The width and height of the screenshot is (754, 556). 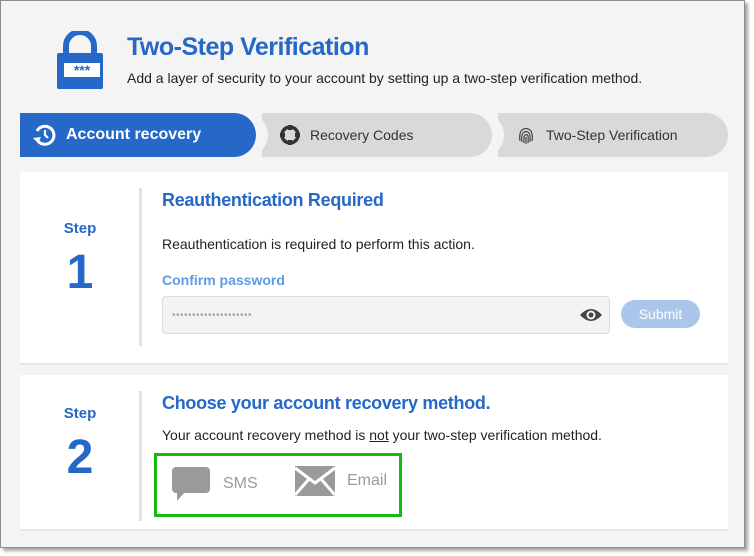 What do you see at coordinates (362, 135) in the screenshot?
I see `tab-label: Recovery Codes` at bounding box center [362, 135].